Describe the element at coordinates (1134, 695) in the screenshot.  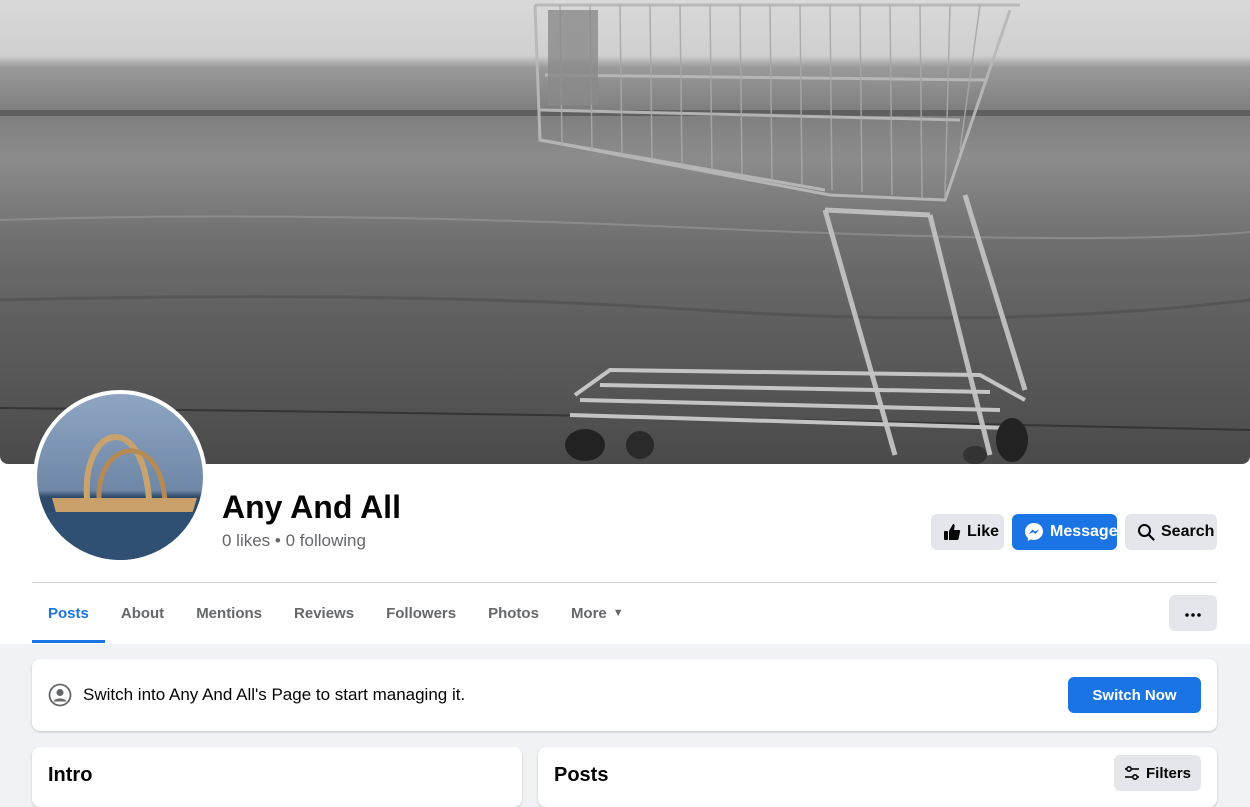
I see `switch-now-button: Switch Now` at that location.